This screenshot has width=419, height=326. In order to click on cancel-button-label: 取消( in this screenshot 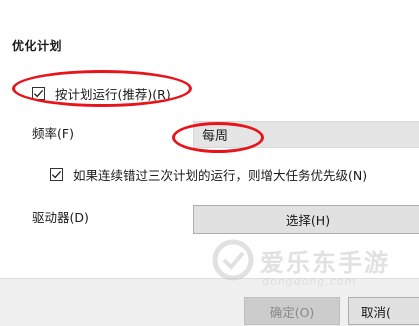, I will do `click(376, 312)`.